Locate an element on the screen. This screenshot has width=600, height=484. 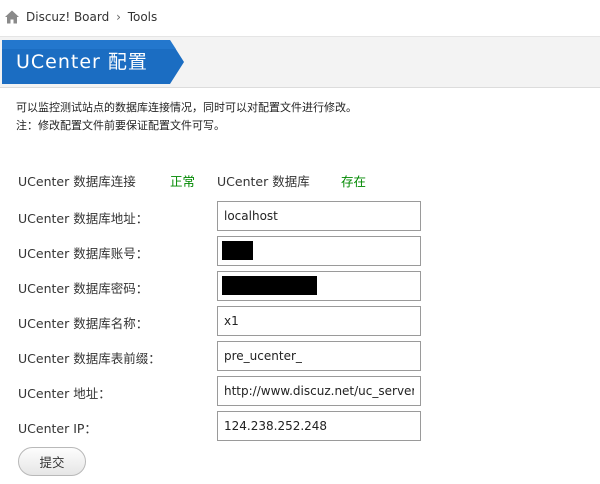
form-row-ip: UCenter IP： is located at coordinates (300, 426).